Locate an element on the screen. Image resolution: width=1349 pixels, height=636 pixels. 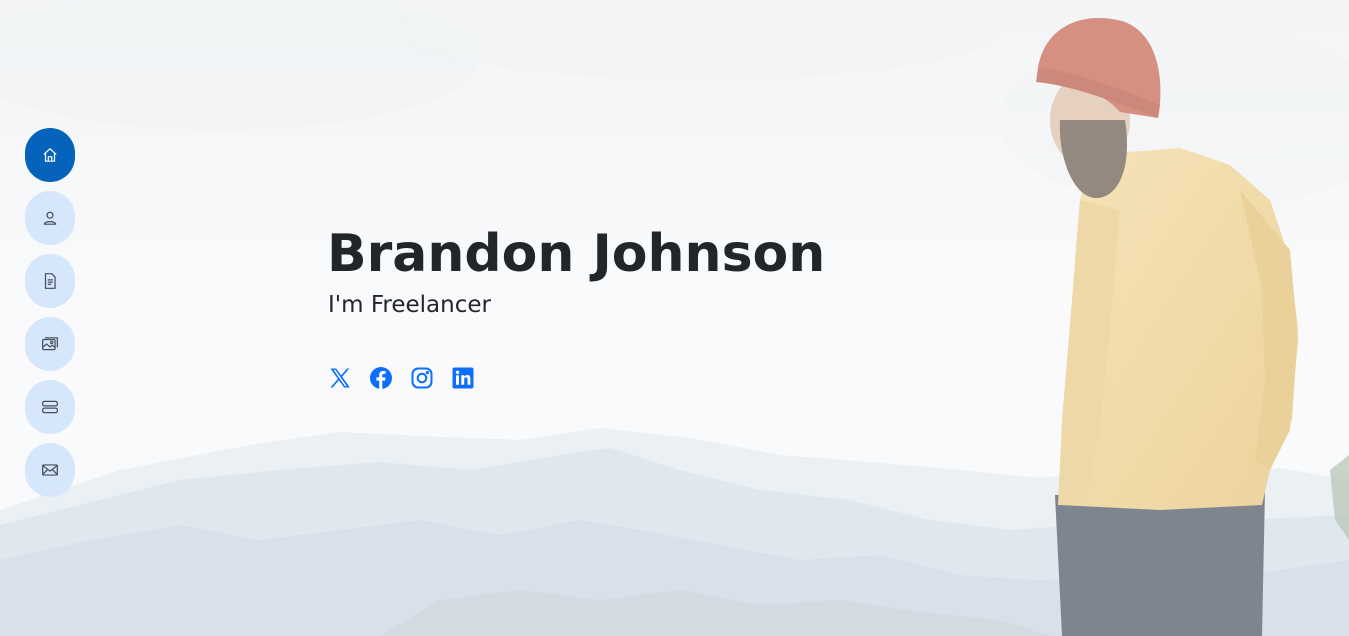
nav-portfolio-button is located at coordinates (50, 344).